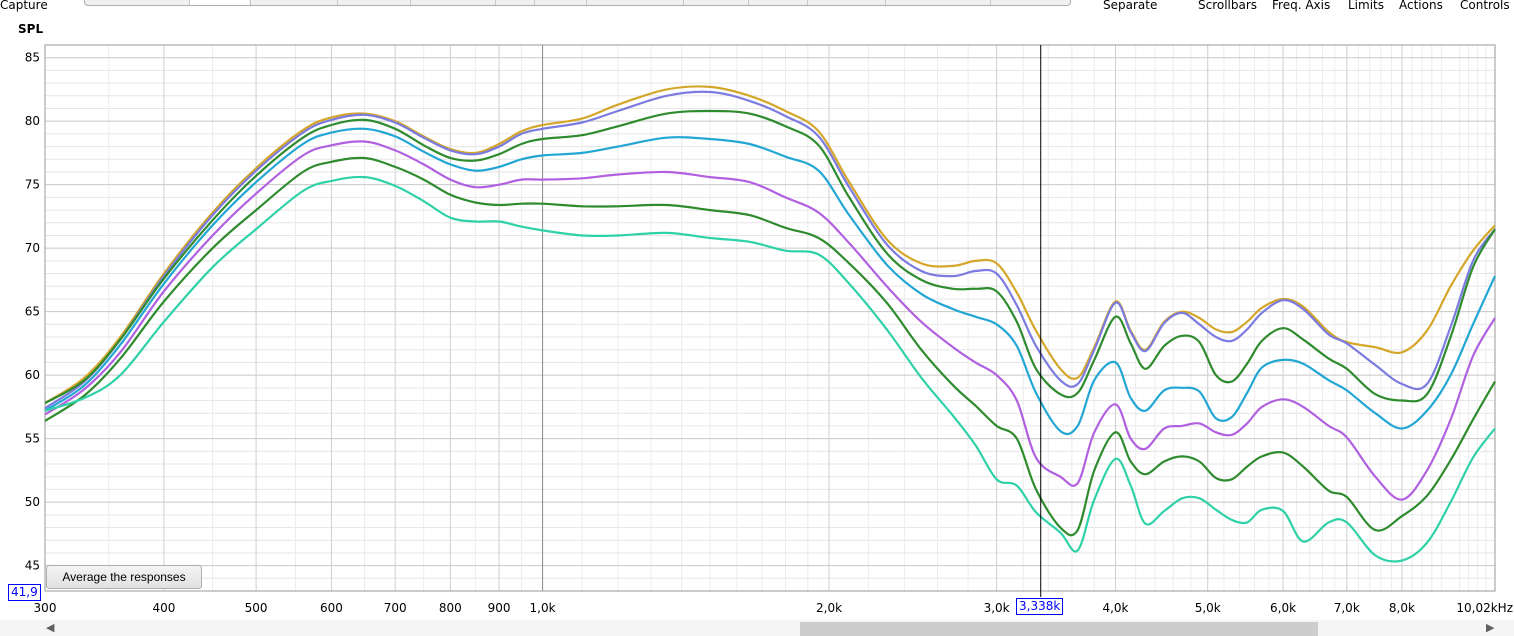 This screenshot has height=636, width=1514. I want to click on horizontal-scrollbar: ◀ ▶, so click(757, 628).